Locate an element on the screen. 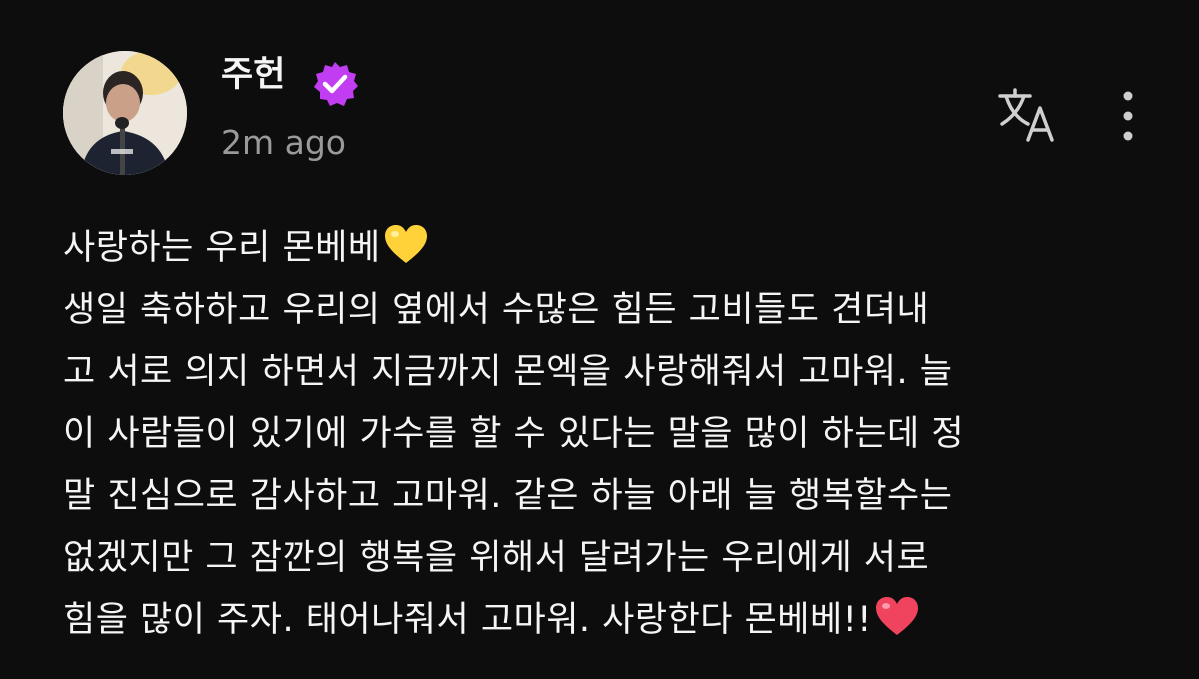 This screenshot has width=1199, height=679. author-name: 주헌 is located at coordinates (253, 75).